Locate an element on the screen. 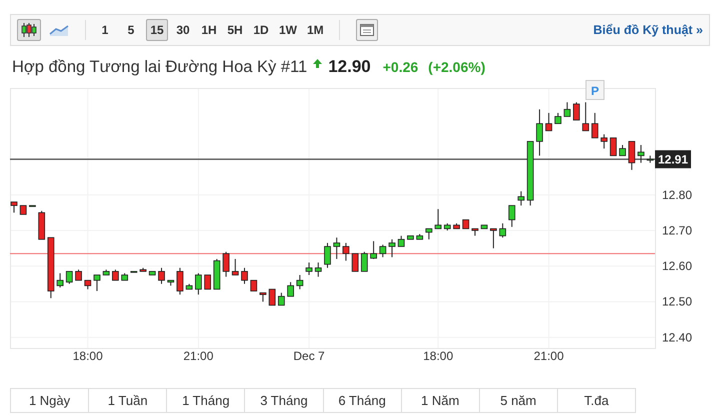 This screenshot has width=720, height=420. interval-button: 5 is located at coordinates (131, 30).